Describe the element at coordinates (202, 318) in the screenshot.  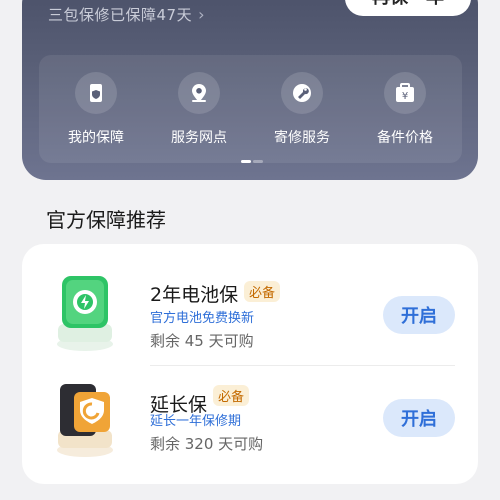
I see `product-subtitle: 官方电池免费换新` at that location.